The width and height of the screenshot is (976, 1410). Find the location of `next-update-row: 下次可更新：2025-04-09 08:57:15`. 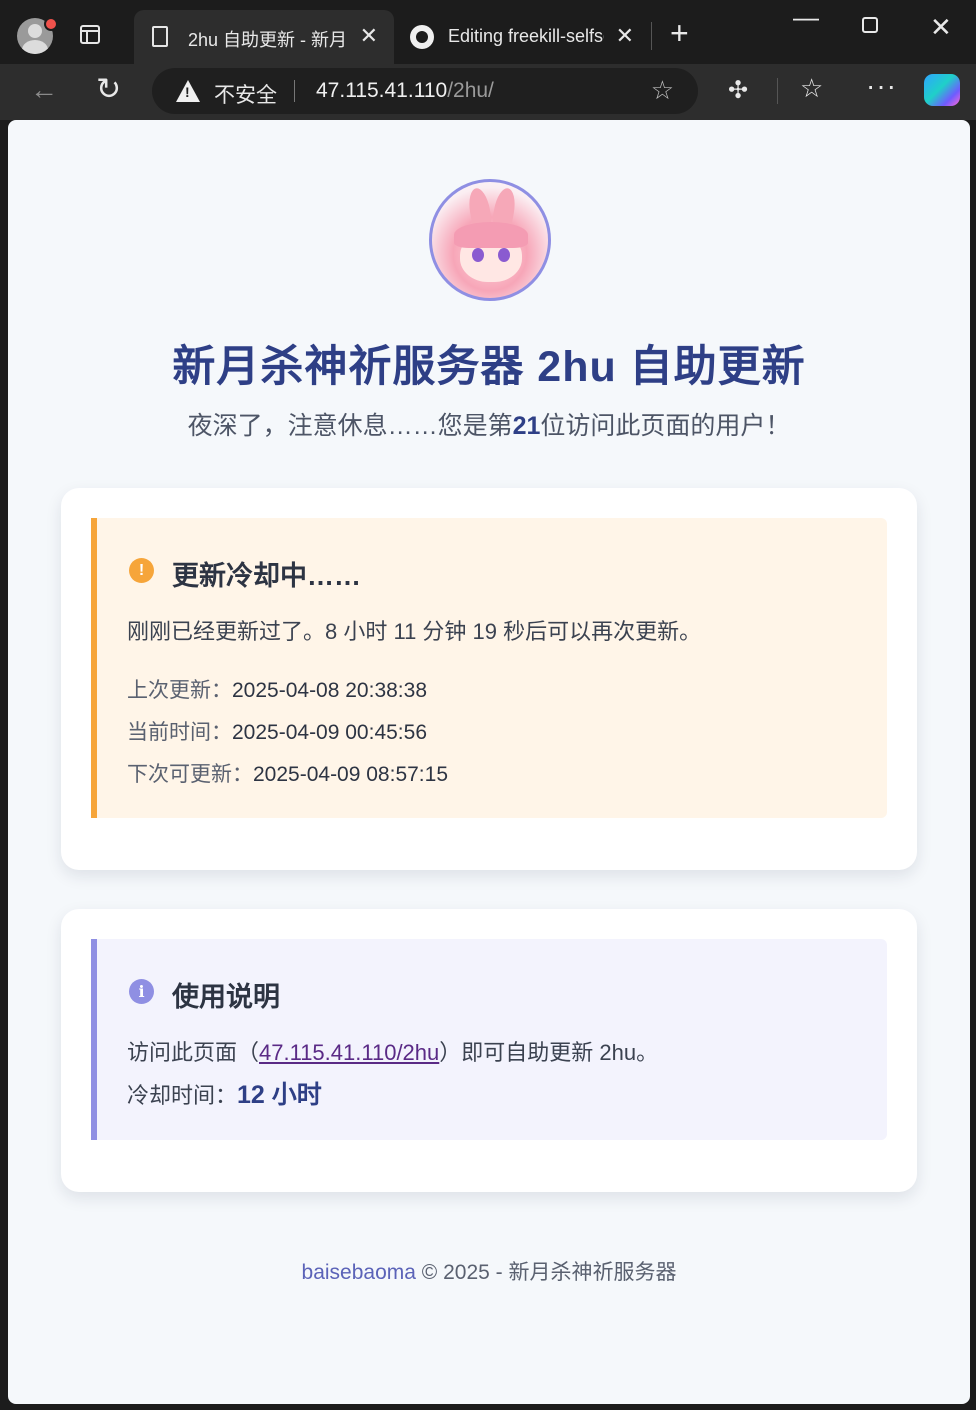

next-update-row: 下次可更新：2025-04-09 08:57:15 is located at coordinates (287, 774).